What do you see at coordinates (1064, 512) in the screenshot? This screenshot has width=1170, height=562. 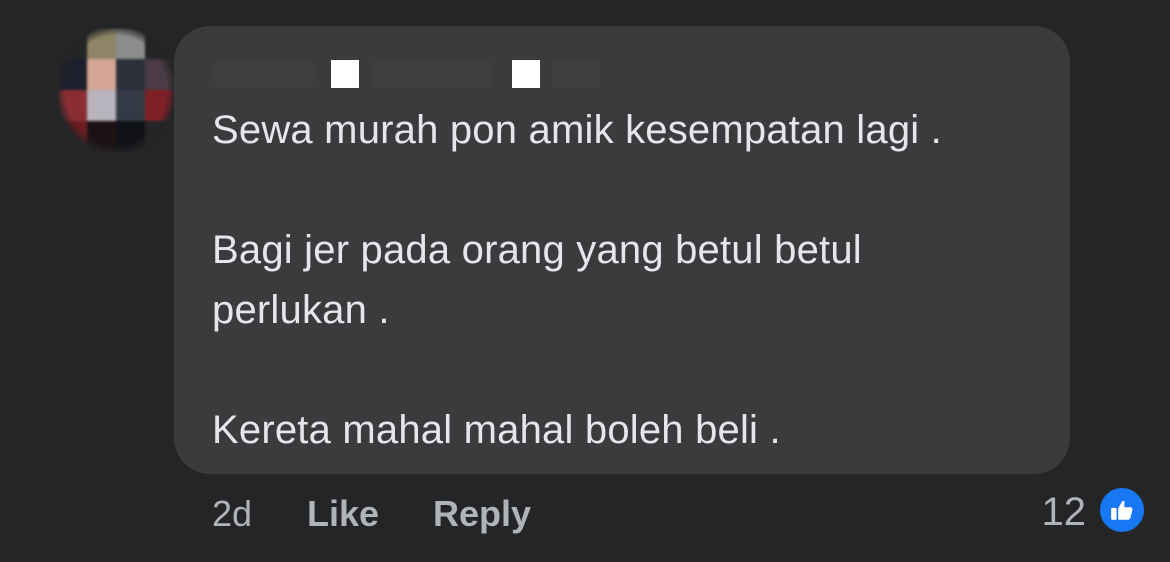 I see `reaction-count: 12` at bounding box center [1064, 512].